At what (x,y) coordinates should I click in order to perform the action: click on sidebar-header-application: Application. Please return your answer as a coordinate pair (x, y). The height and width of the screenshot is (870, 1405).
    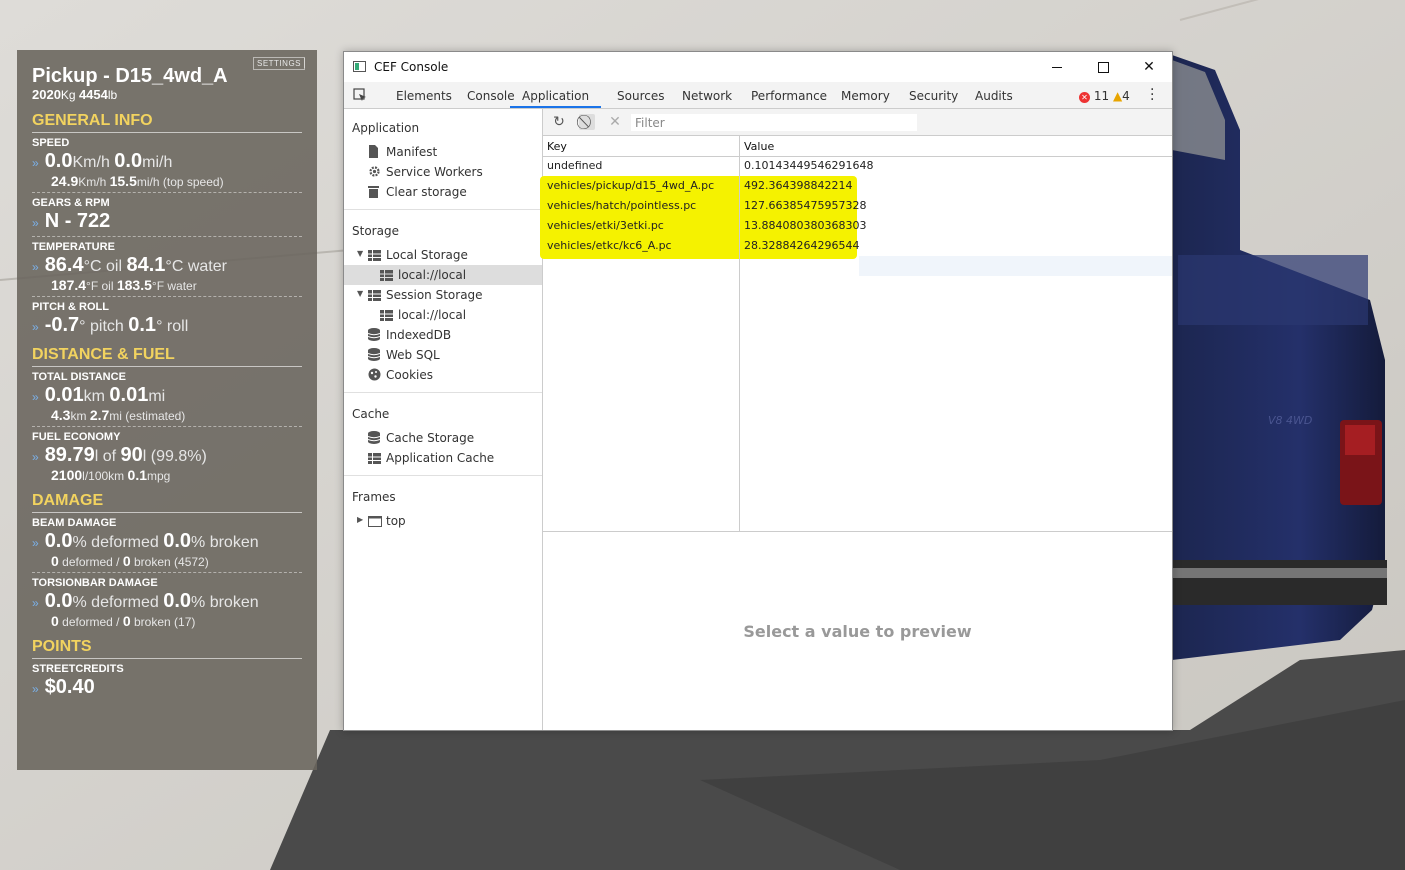
    Looking at the image, I should click on (386, 128).